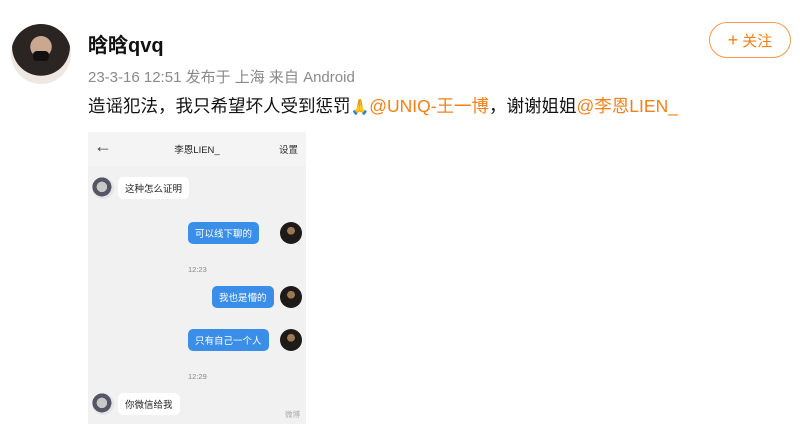 The image size is (800, 444). What do you see at coordinates (429, 106) in the screenshot?
I see `mention-uniq: @UNIQ-王一博` at bounding box center [429, 106].